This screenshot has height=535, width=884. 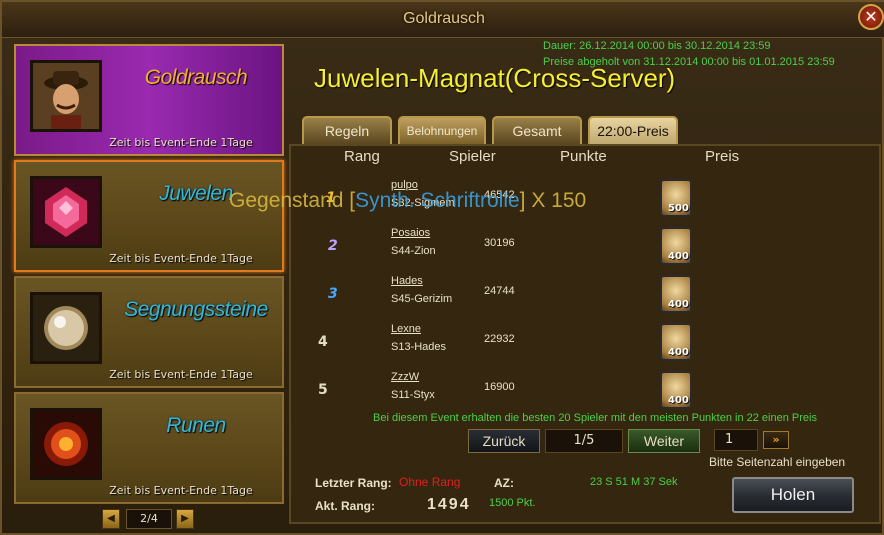 What do you see at coordinates (871, 17) in the screenshot?
I see `close-button: ✕` at bounding box center [871, 17].